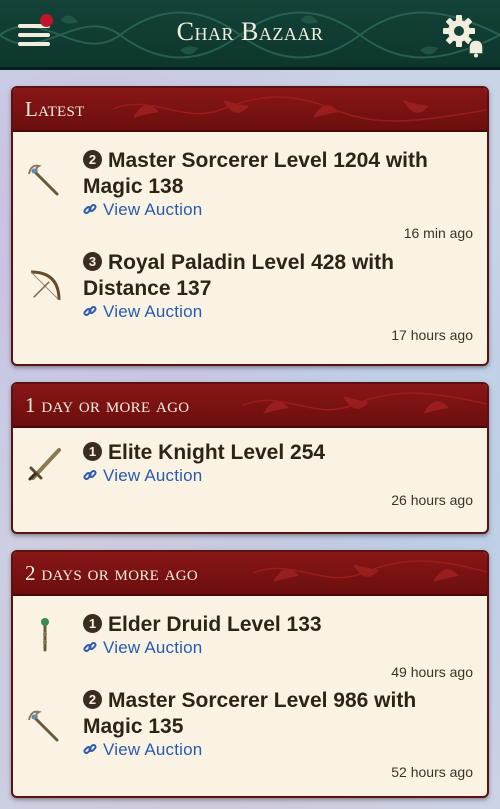 The image size is (500, 809). What do you see at coordinates (112, 573) in the screenshot?
I see `section-title: 2 days or more ago` at bounding box center [112, 573].